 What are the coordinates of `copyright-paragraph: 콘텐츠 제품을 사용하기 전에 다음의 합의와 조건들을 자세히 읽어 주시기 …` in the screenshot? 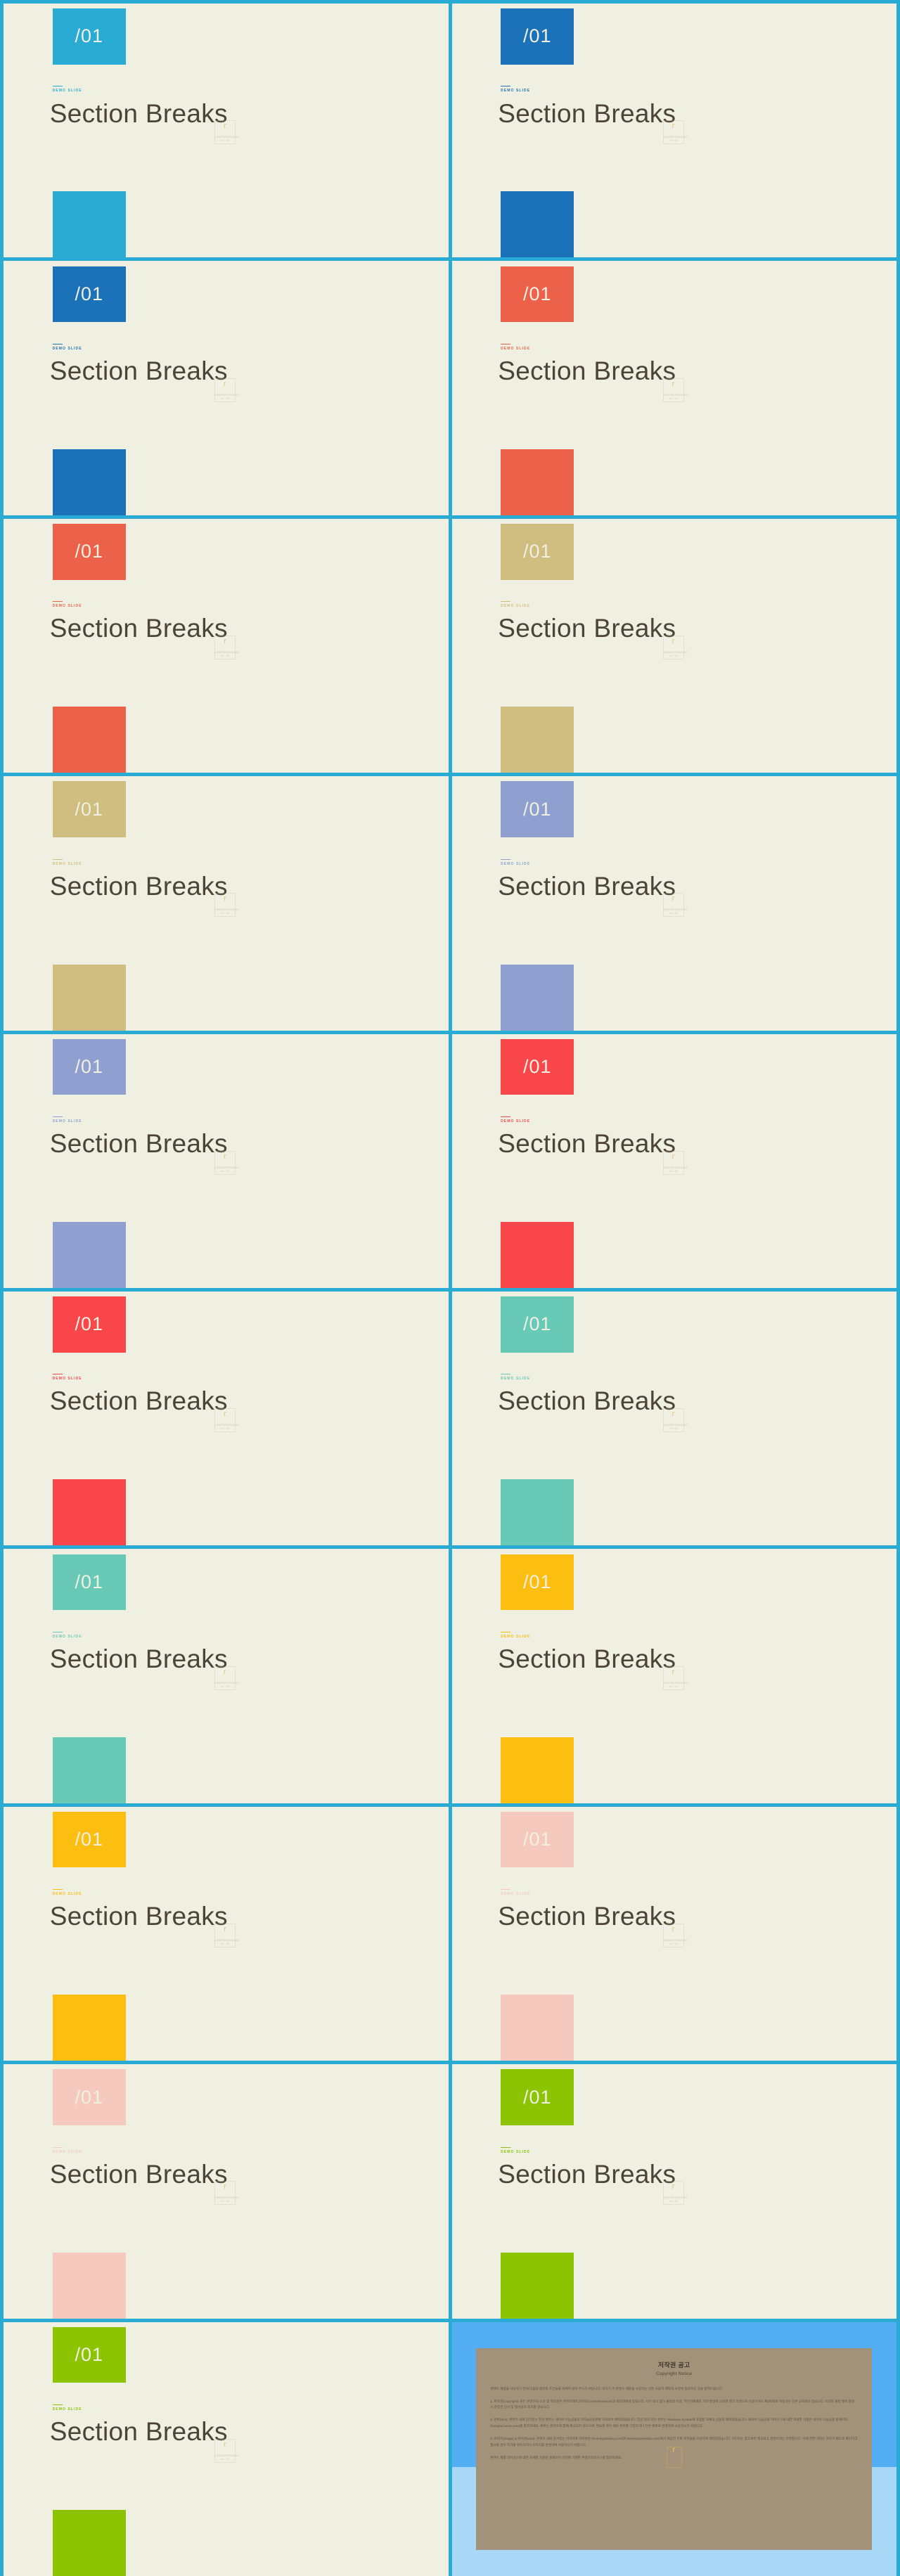 It's located at (606, 2388).